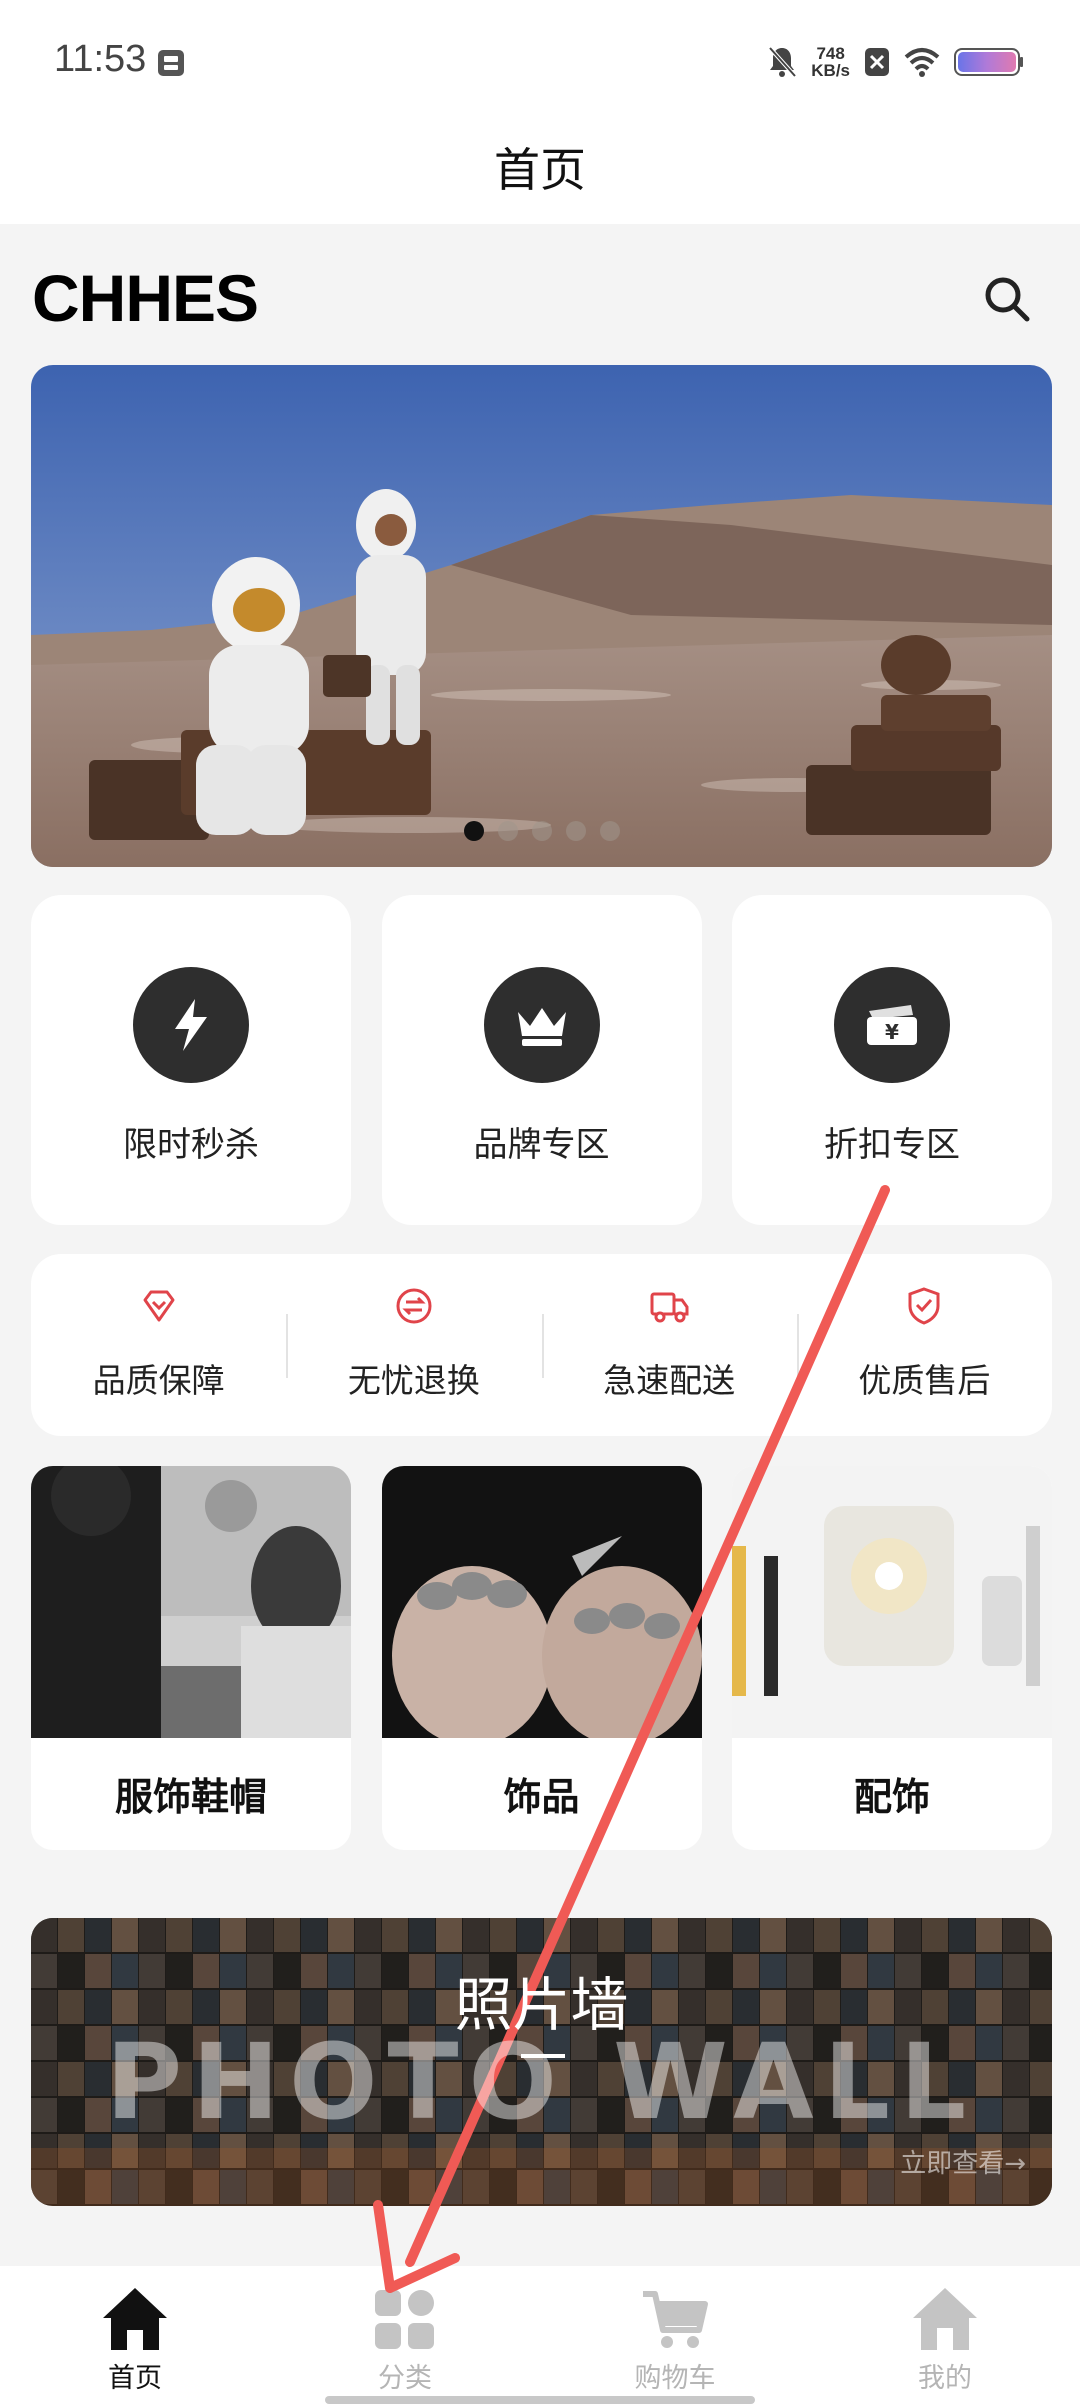 Image resolution: width=1080 pixels, height=2408 pixels. I want to click on shield-check-icon, so click(924, 1306).